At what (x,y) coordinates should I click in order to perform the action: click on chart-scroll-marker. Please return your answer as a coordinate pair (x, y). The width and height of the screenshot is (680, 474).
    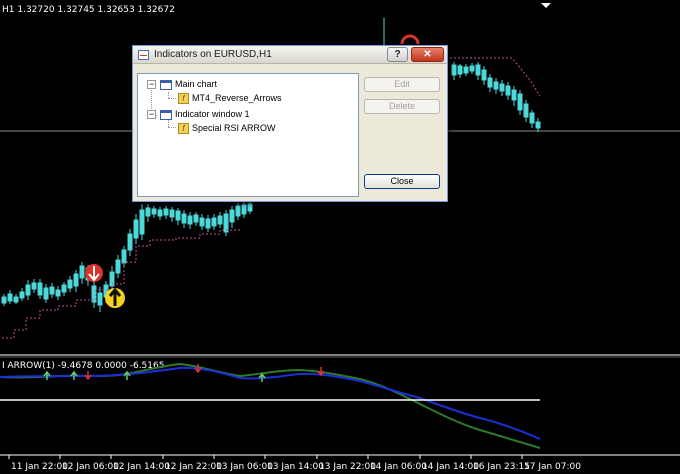
    Looking at the image, I should click on (546, 5).